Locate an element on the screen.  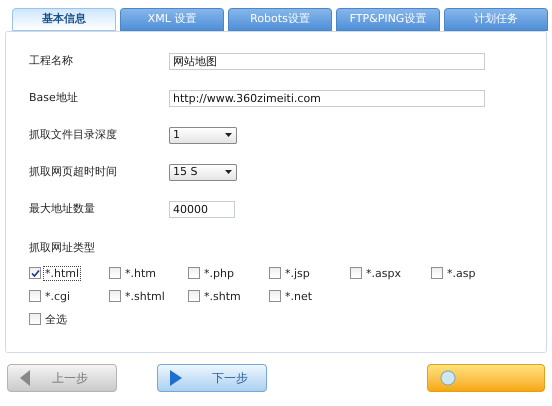
finish-button is located at coordinates (486, 378).